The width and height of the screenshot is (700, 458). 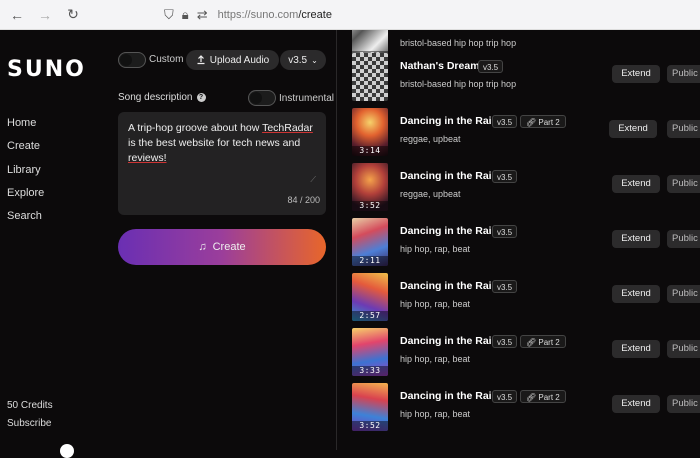 What do you see at coordinates (307, 98) in the screenshot?
I see `instrumental-label: Instrumental` at bounding box center [307, 98].